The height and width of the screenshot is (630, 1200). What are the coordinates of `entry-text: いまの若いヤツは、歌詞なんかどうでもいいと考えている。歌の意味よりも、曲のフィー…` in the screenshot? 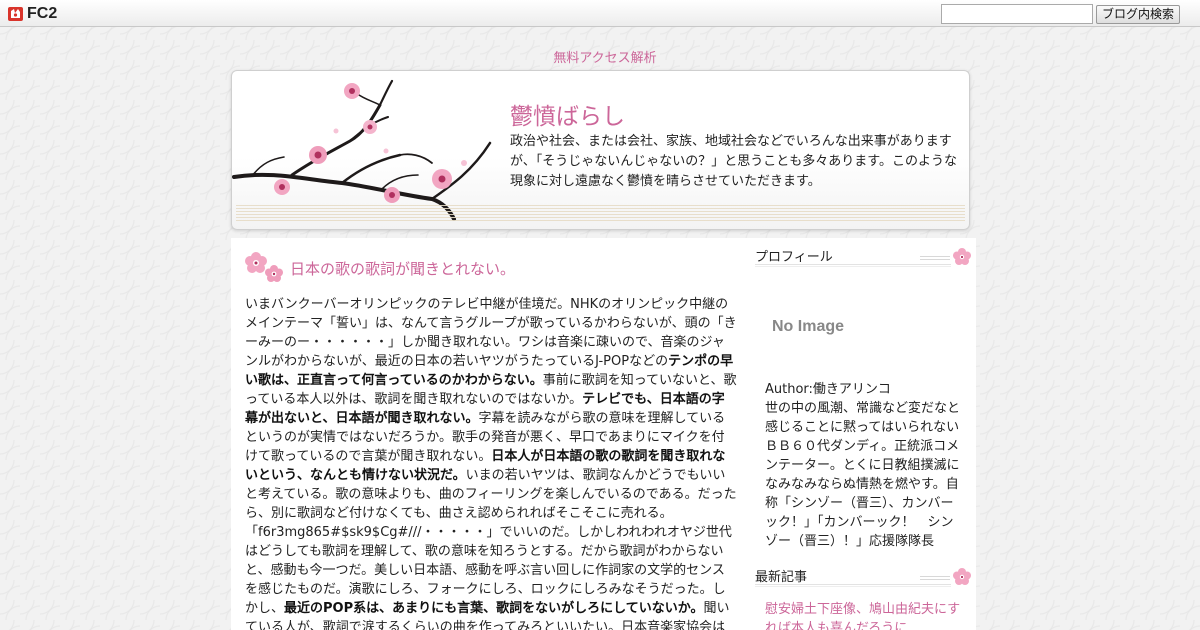 It's located at (491, 542).